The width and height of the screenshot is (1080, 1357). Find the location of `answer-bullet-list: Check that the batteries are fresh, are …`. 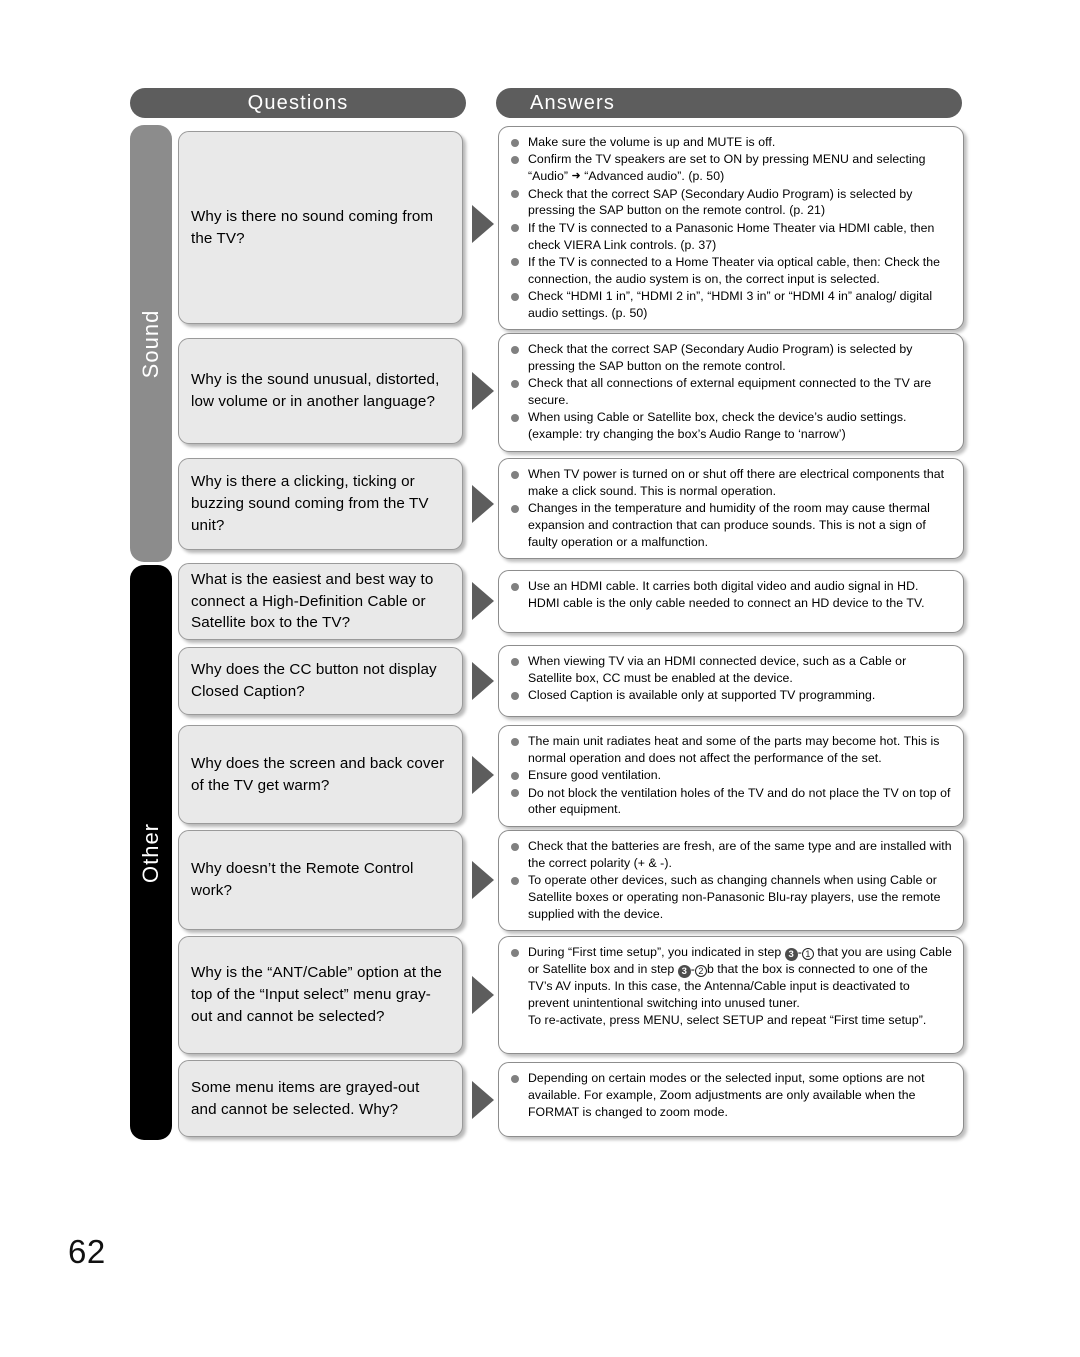

answer-bullet-list: Check that the batteries are fresh, are … is located at coordinates (730, 880).